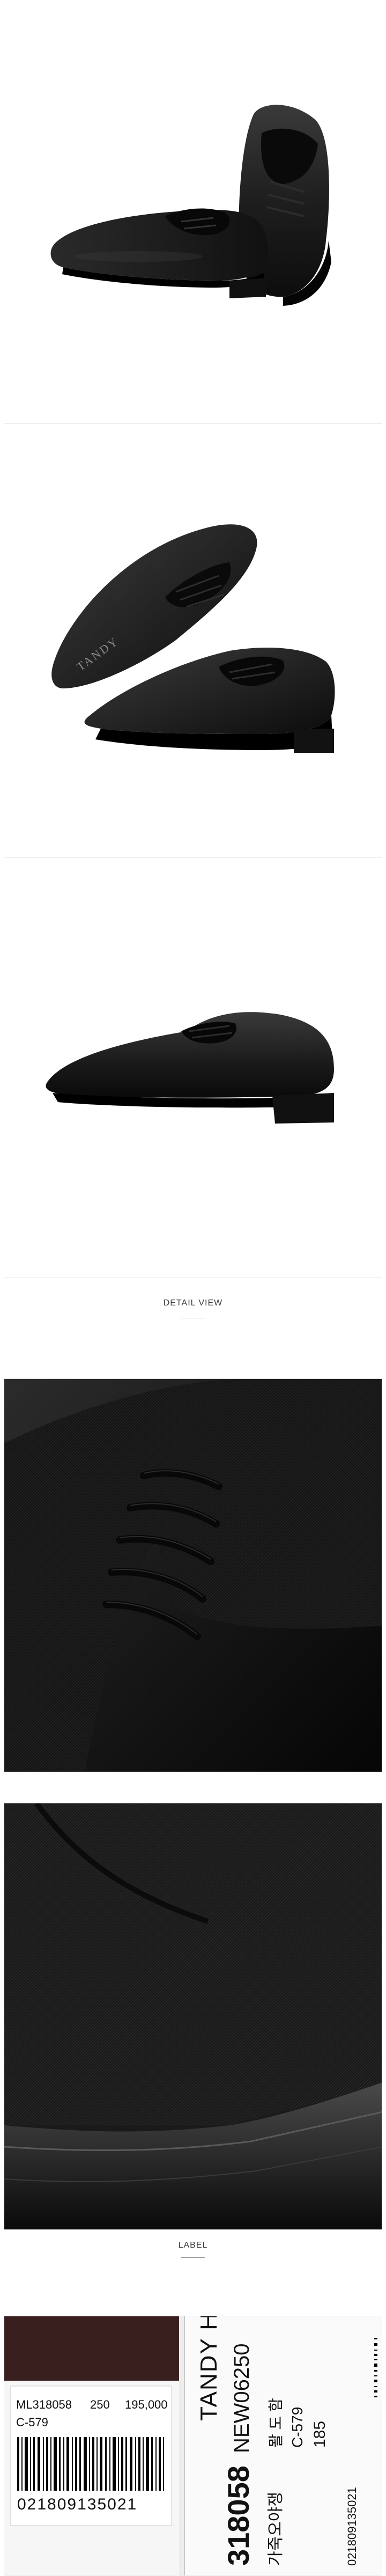 The width and height of the screenshot is (386, 2576). What do you see at coordinates (320, 2434) in the screenshot?
I see `right-tag-size: 185` at bounding box center [320, 2434].